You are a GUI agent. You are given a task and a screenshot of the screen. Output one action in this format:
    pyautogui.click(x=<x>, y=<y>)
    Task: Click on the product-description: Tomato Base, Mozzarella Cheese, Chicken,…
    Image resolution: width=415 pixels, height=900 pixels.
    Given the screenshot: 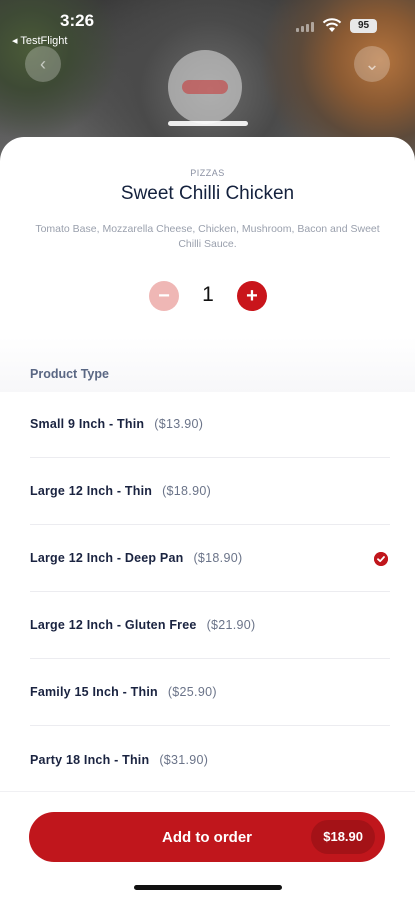 What is the action you would take?
    pyautogui.click(x=207, y=236)
    